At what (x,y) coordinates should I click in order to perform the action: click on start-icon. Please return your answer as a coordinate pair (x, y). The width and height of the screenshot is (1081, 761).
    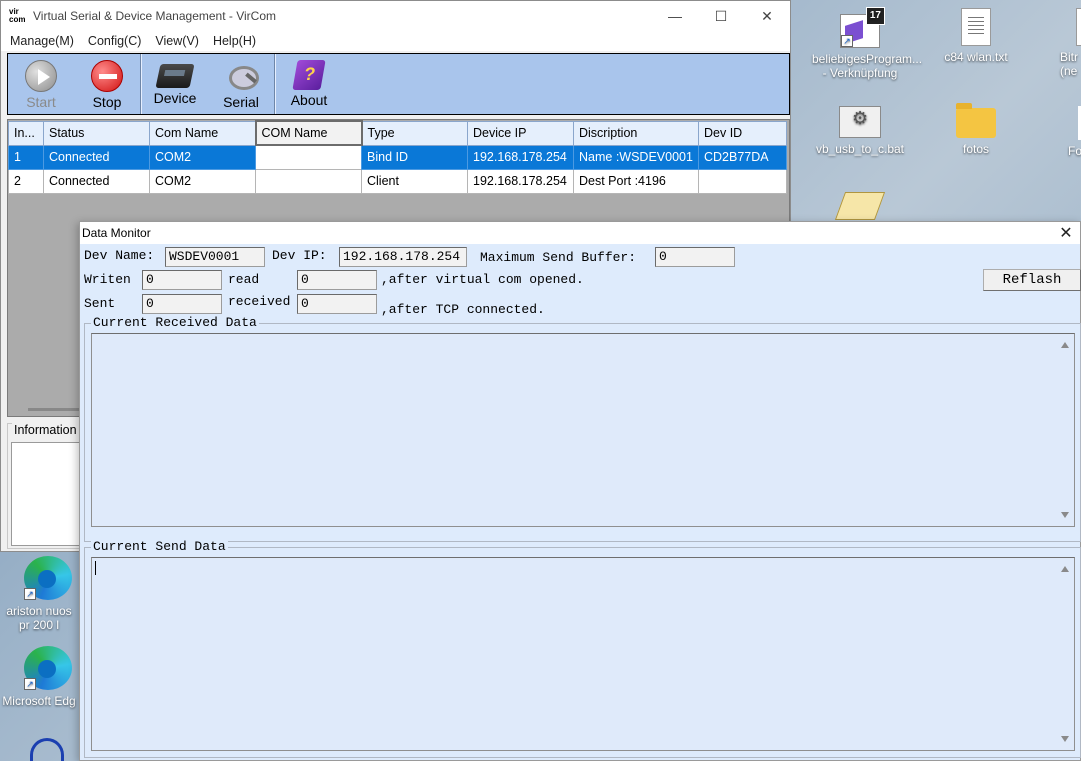
    Looking at the image, I should click on (41, 76).